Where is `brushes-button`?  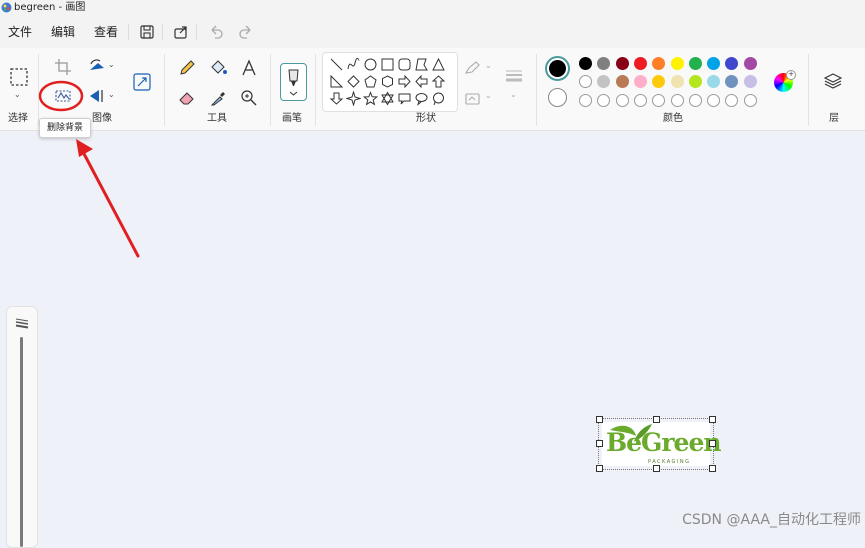 brushes-button is located at coordinates (293, 82).